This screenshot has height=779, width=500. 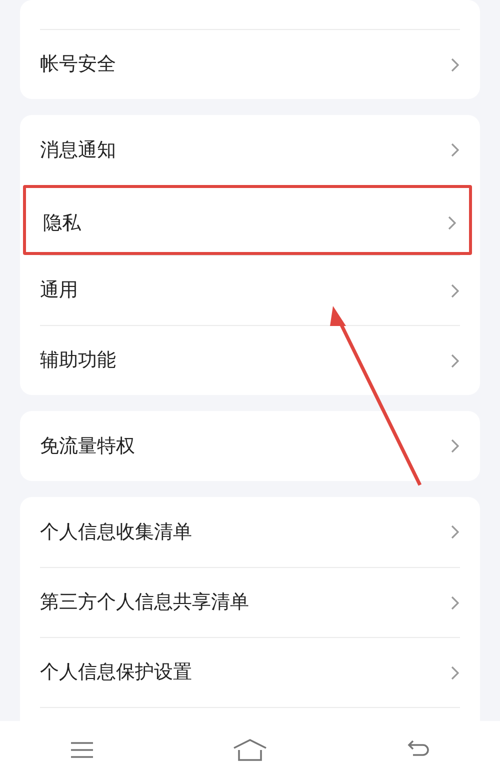 What do you see at coordinates (78, 65) in the screenshot?
I see `settings-item-label: 帐号安全` at bounding box center [78, 65].